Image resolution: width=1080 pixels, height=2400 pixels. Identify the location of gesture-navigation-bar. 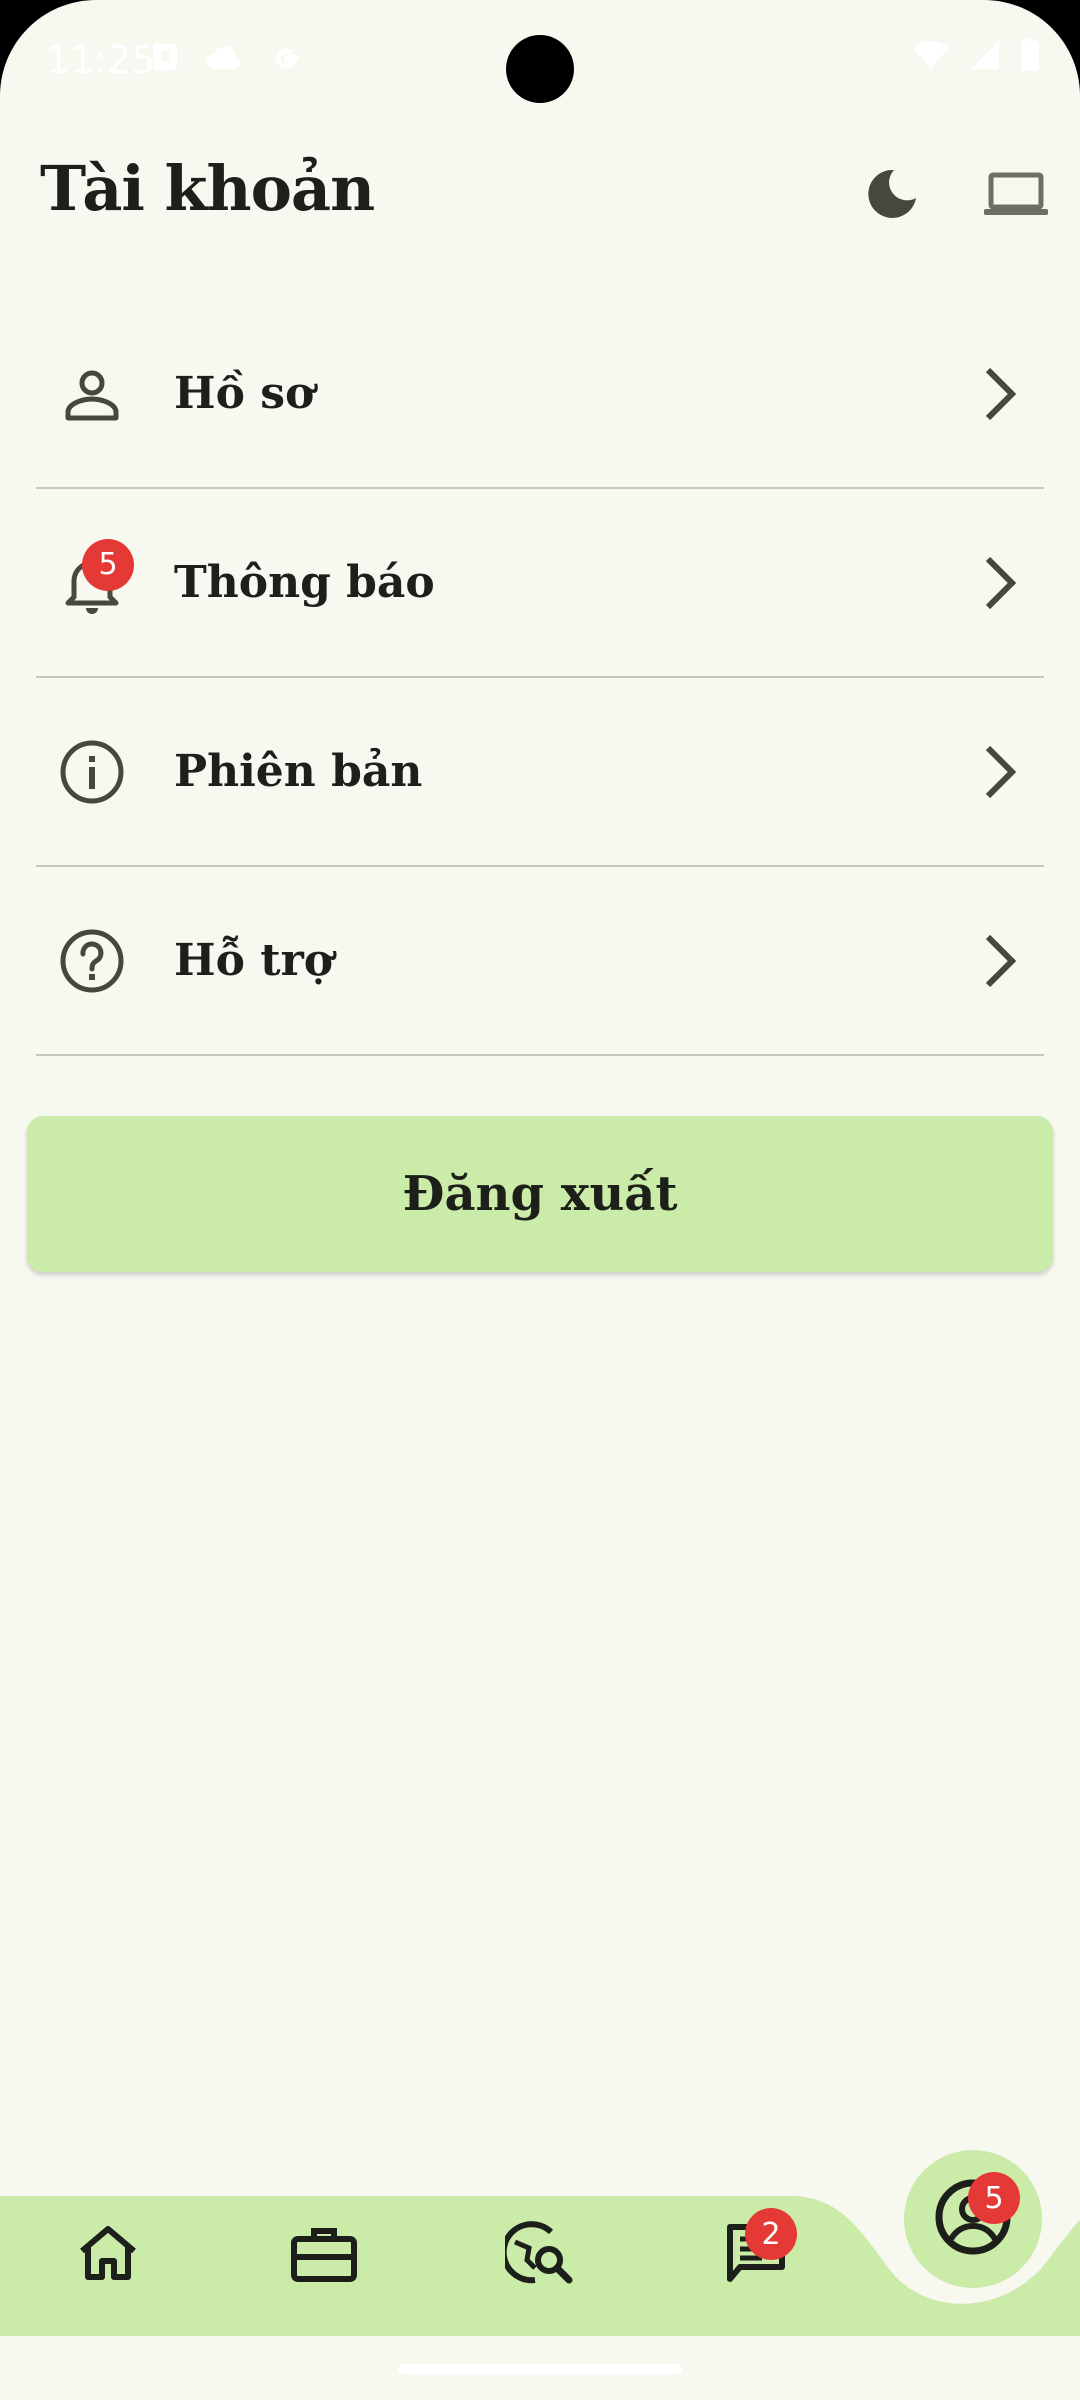
(540, 2369).